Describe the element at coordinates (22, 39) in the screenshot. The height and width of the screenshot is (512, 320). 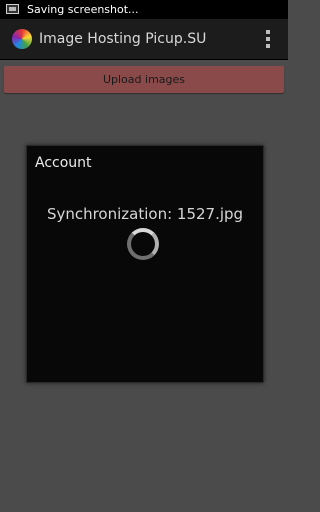
I see `app-icon` at that location.